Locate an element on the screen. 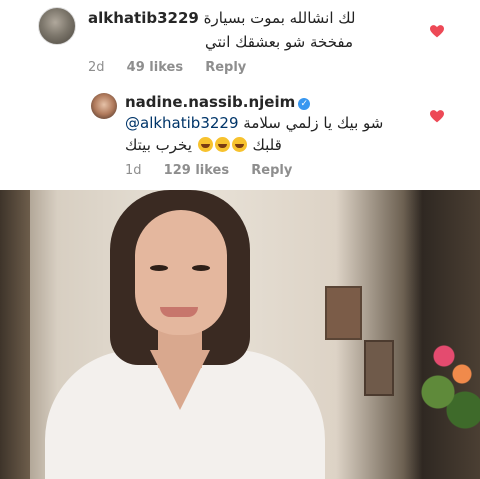  reply-likes-count: 129 likes is located at coordinates (196, 170).